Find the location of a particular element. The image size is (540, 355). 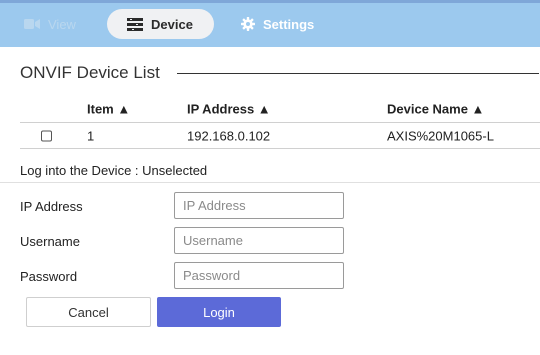

password-input is located at coordinates (259, 275).